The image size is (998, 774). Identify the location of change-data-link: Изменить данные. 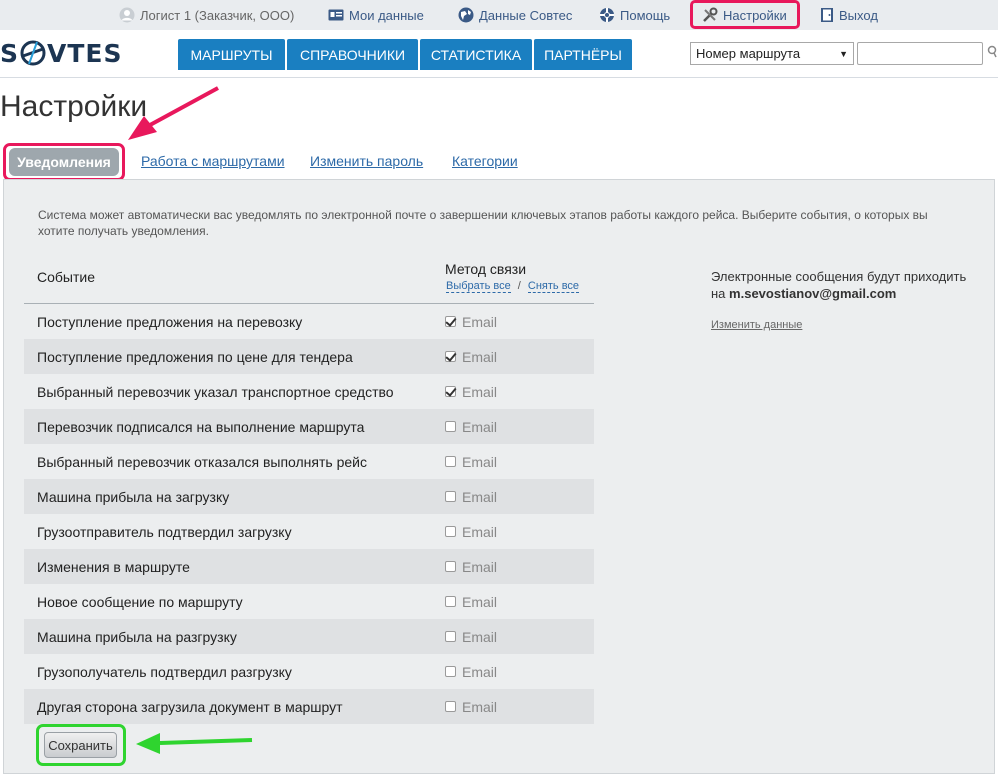
(756, 325).